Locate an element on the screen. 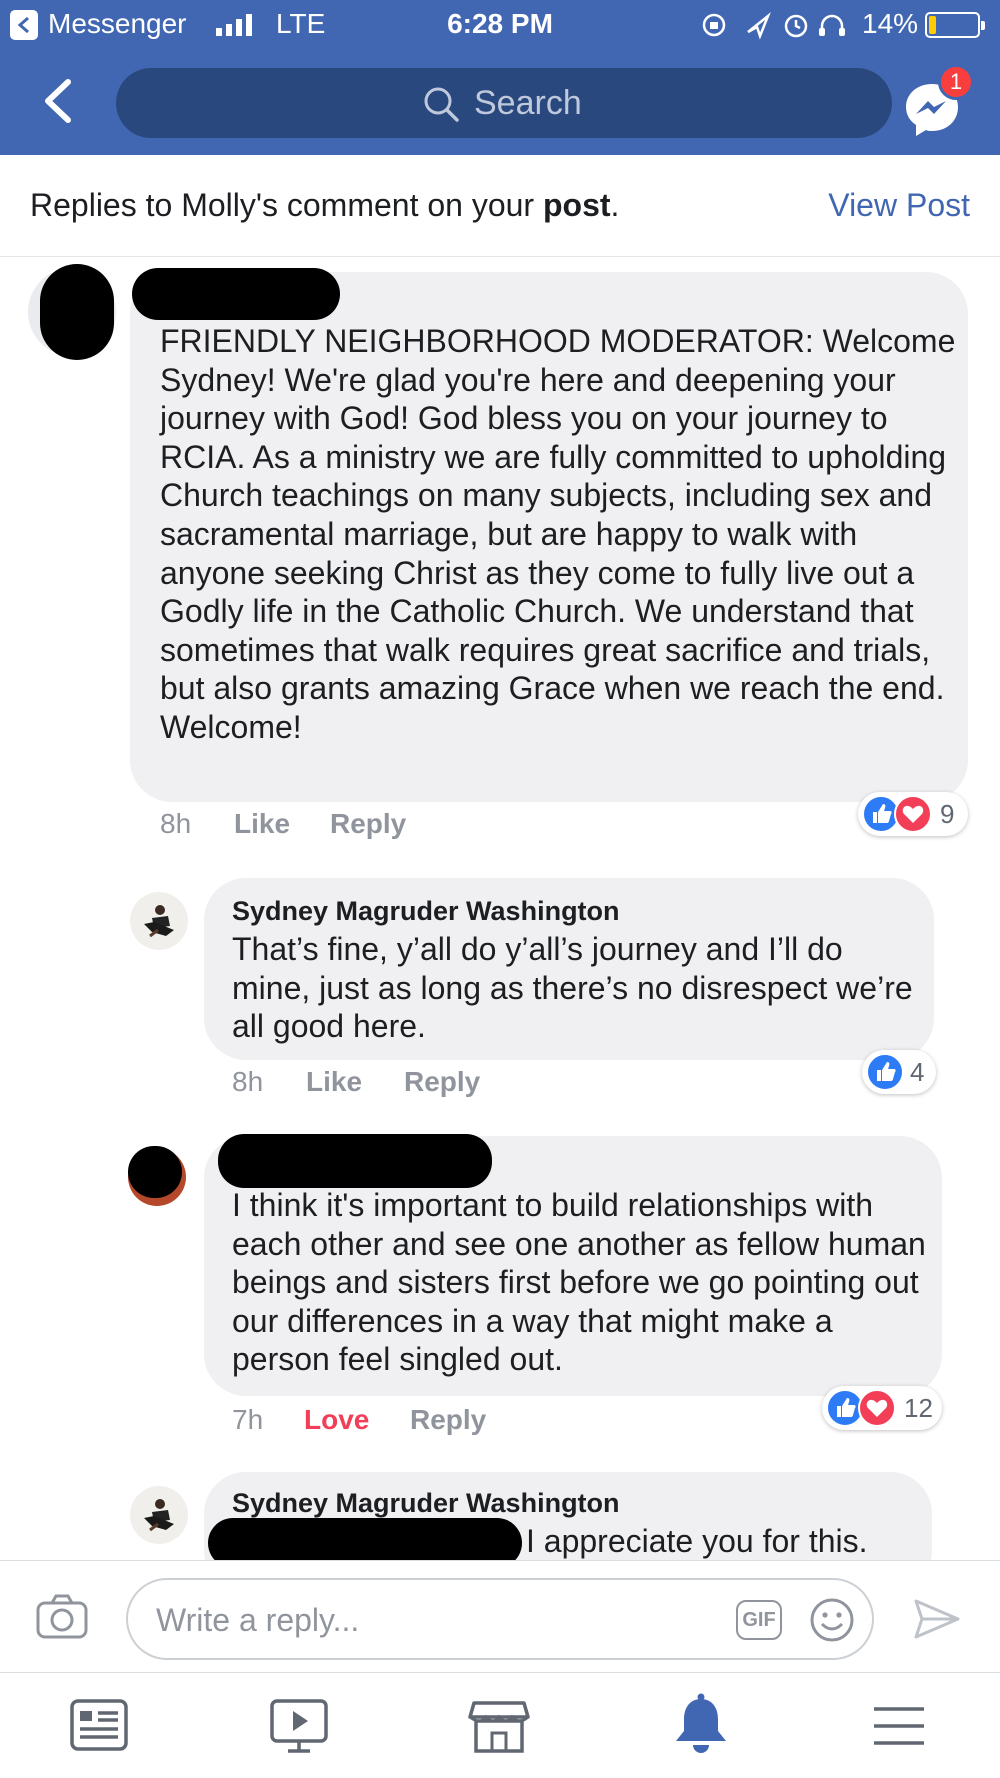  send-icon is located at coordinates (937, 1619).